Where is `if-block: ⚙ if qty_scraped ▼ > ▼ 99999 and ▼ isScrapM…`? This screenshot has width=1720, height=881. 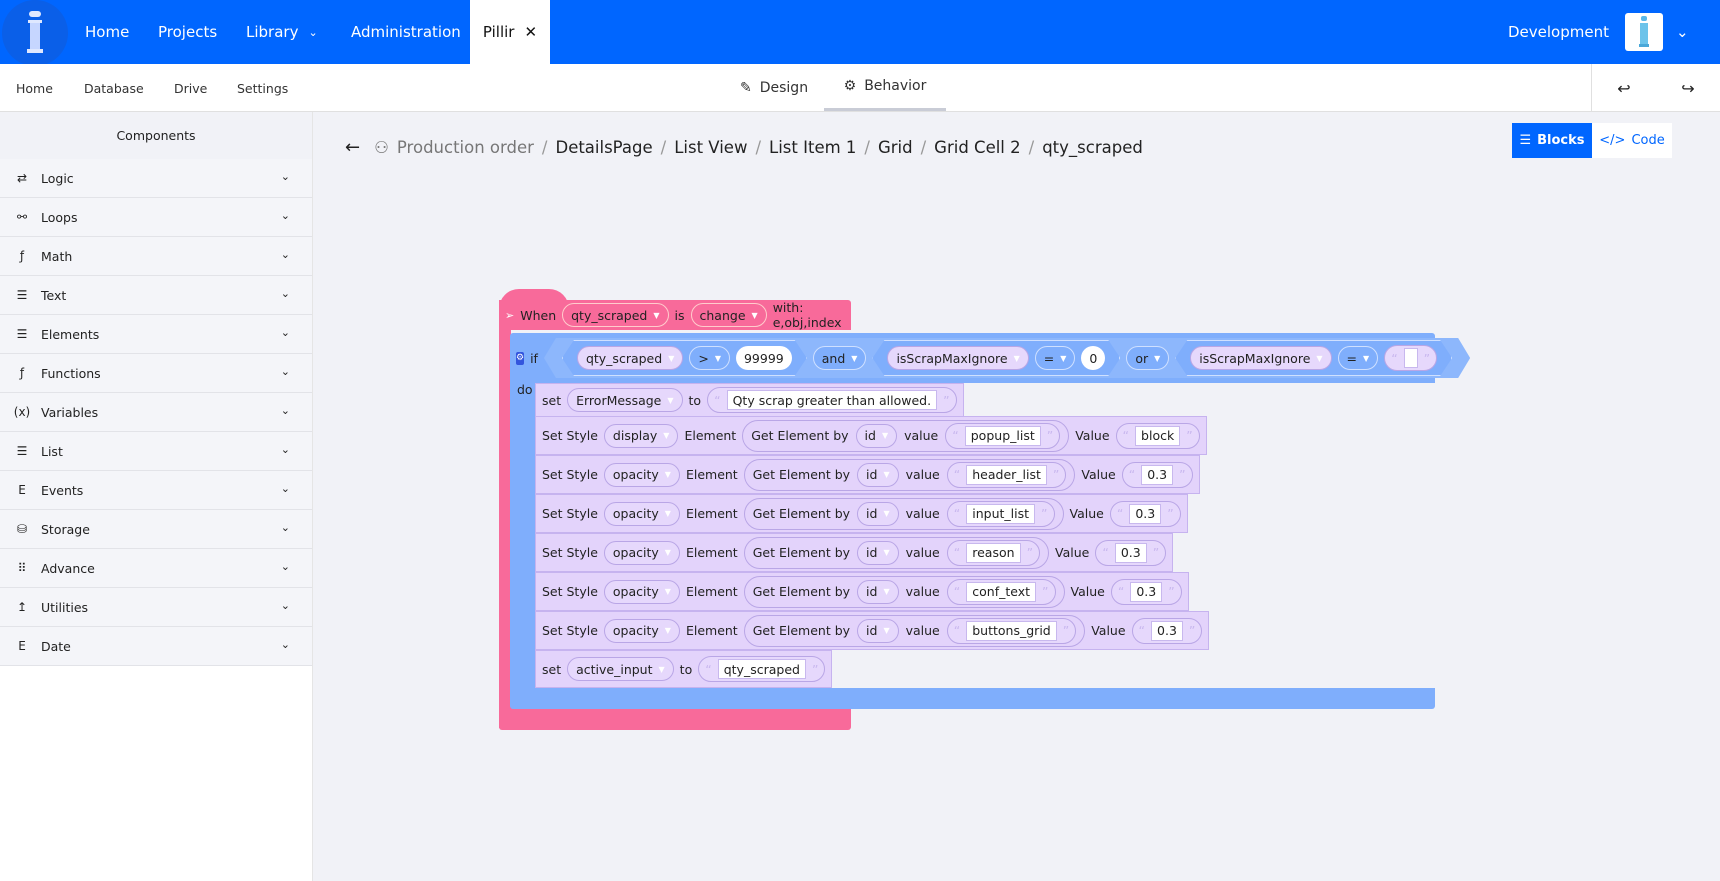 if-block: ⚙ if qty_scraped ▼ > ▼ 99999 and ▼ isScrapM… is located at coordinates (972, 358).